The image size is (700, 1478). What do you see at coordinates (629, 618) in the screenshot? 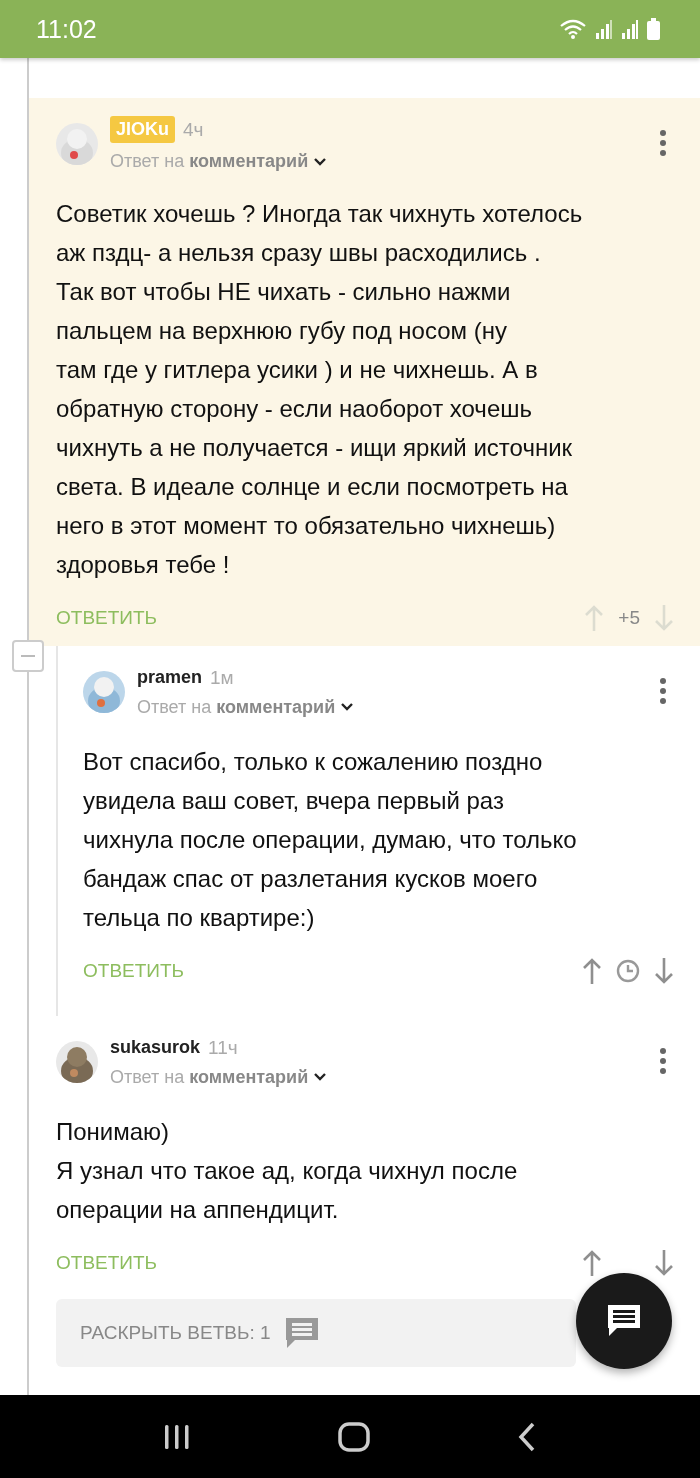
I see `rating-value: +5` at bounding box center [629, 618].